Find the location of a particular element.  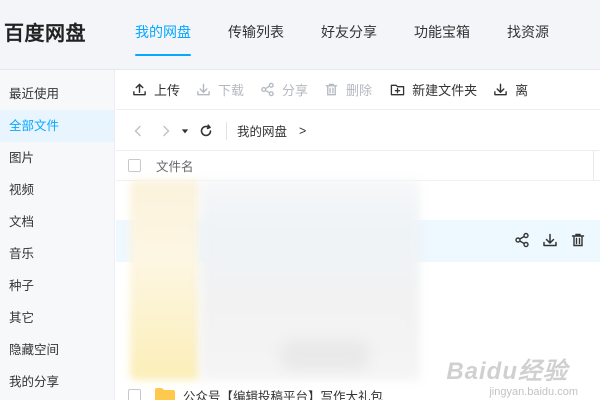

sidebar-item-my-shares: 我的分享 is located at coordinates (57, 382).